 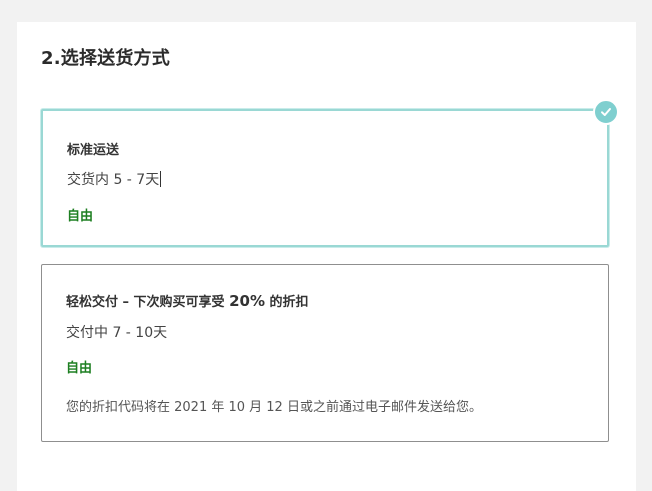 I want to click on delivery-time-prefix: 交货内, so click(x=88, y=180).